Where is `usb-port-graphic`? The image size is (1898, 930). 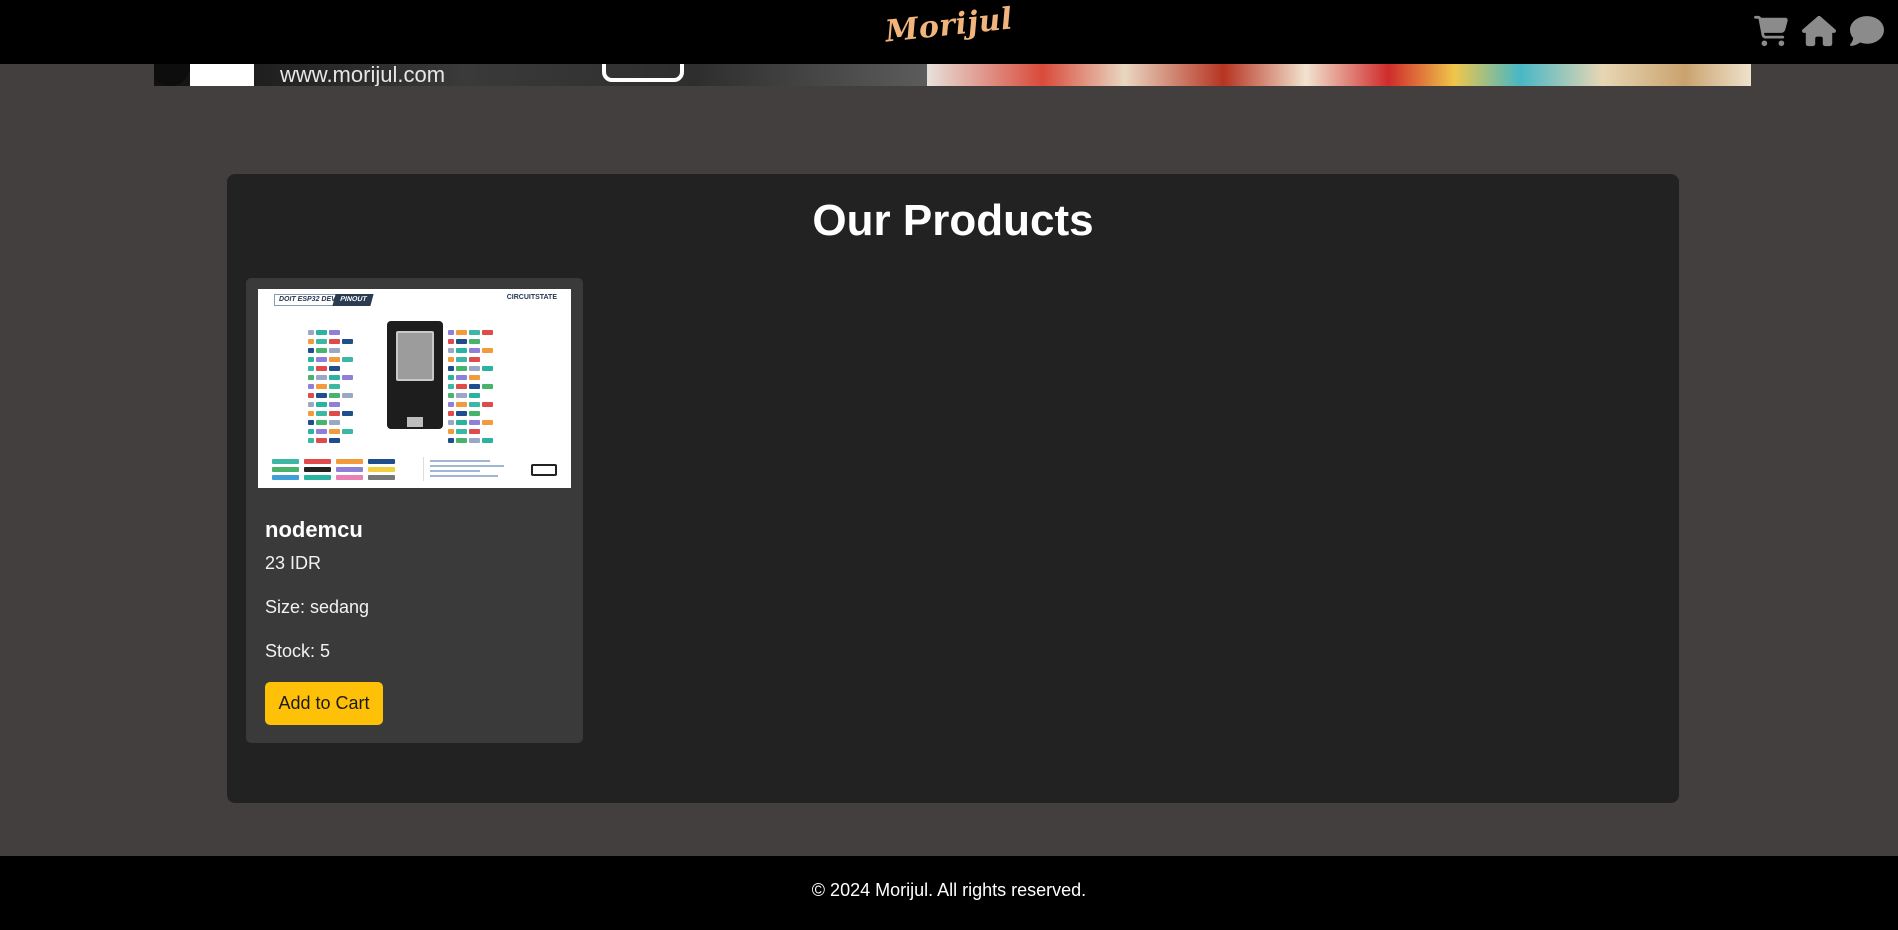 usb-port-graphic is located at coordinates (415, 422).